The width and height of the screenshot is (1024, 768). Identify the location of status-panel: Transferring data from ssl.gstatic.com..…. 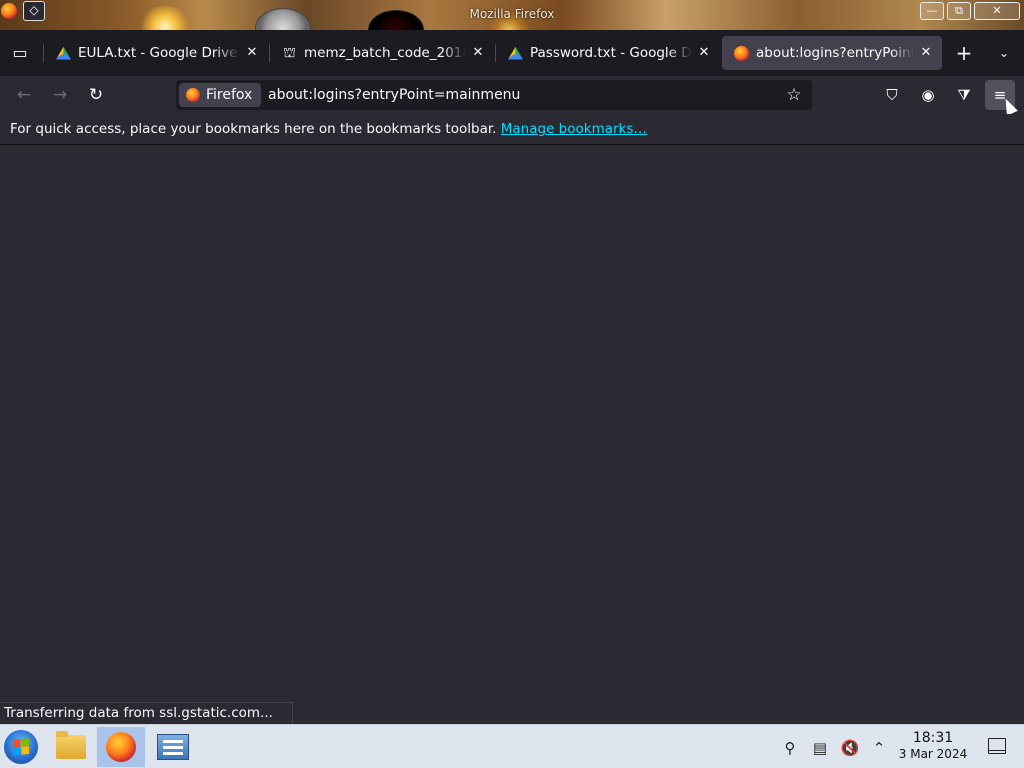
(146, 713).